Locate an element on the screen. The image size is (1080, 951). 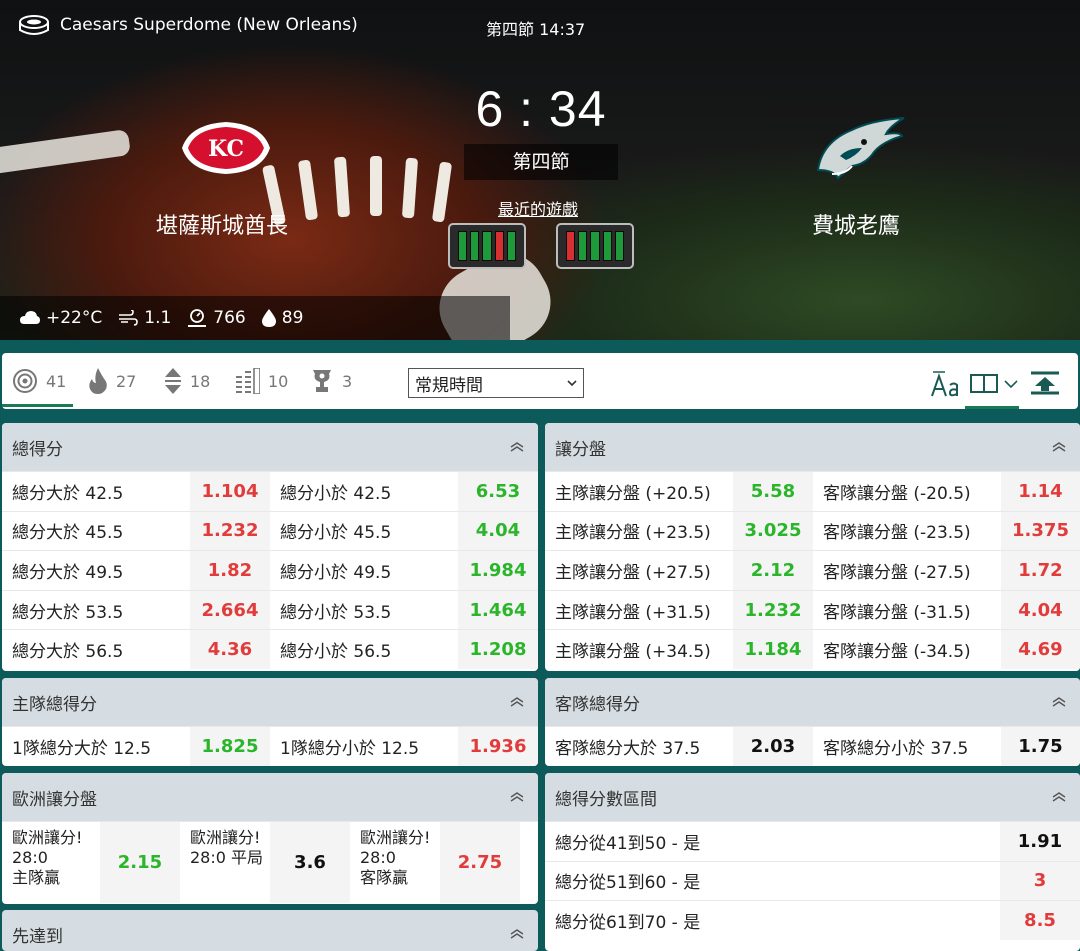
odds-button: 2.03 is located at coordinates (773, 746).